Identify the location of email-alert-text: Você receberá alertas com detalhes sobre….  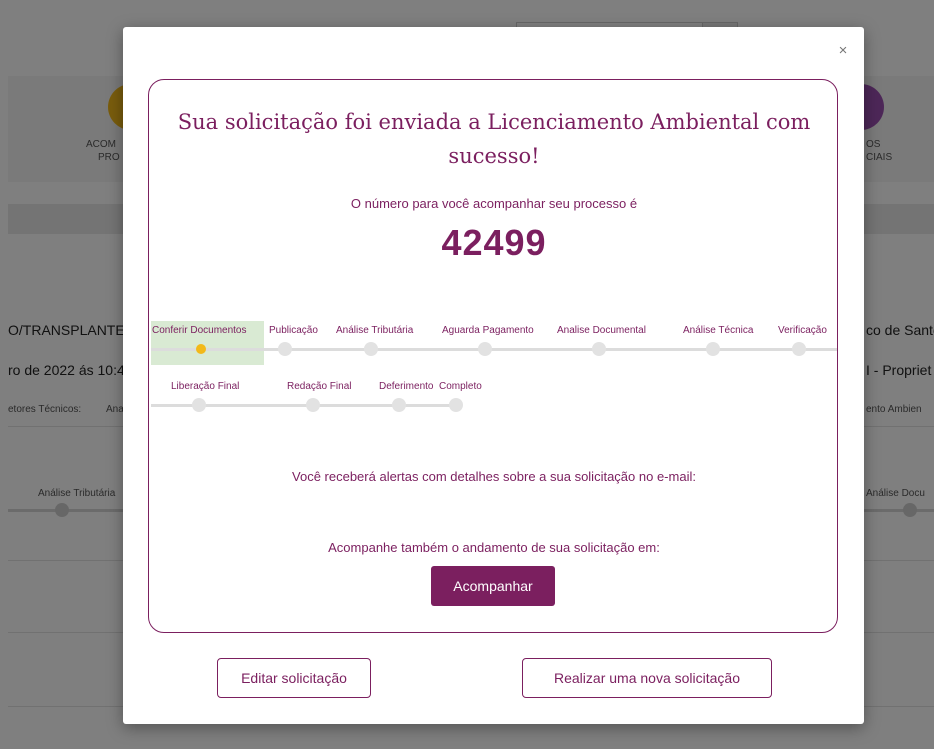
(494, 476).